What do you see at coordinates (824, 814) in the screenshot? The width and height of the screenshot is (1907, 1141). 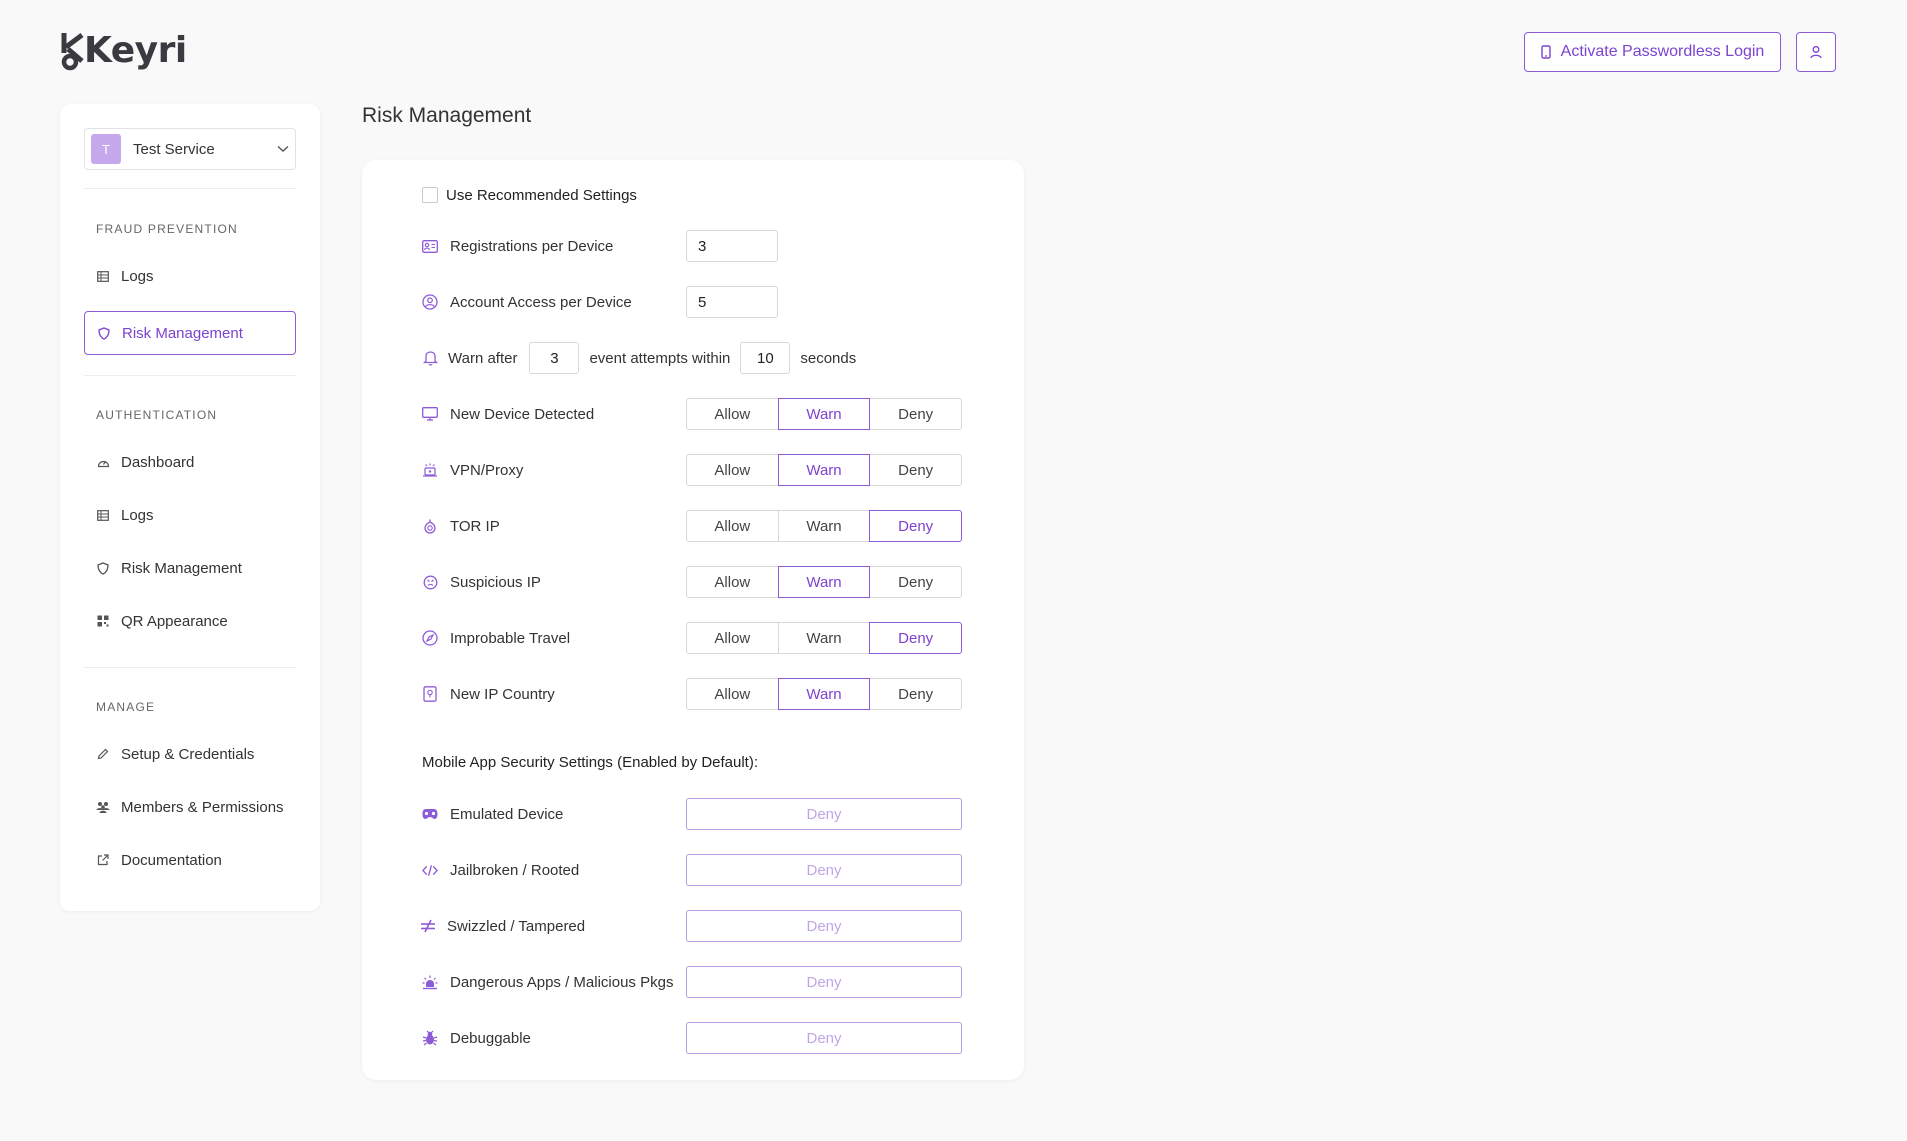 I see `mobile-emulated-deny: Deny` at bounding box center [824, 814].